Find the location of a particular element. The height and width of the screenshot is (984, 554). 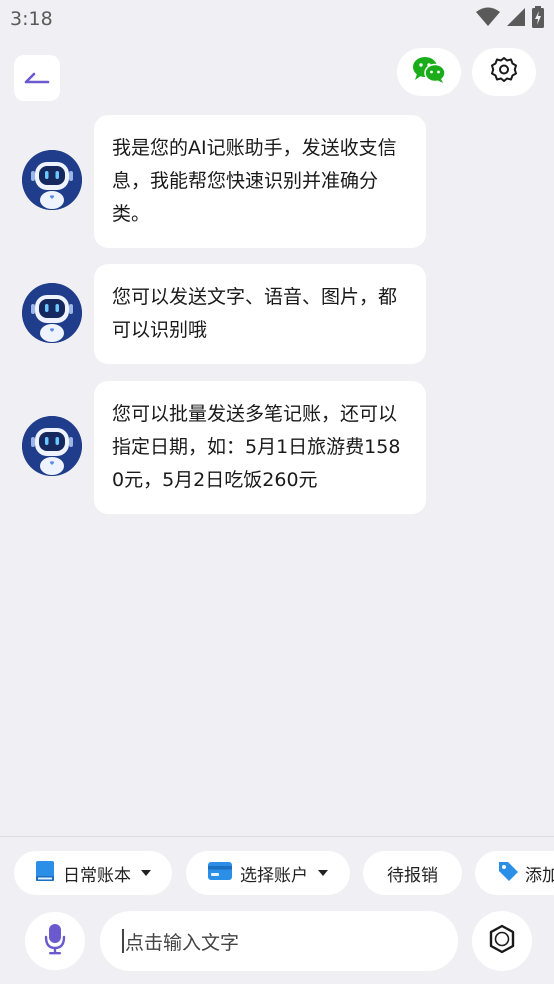

reimburse-label: 待报销 is located at coordinates (412, 875).